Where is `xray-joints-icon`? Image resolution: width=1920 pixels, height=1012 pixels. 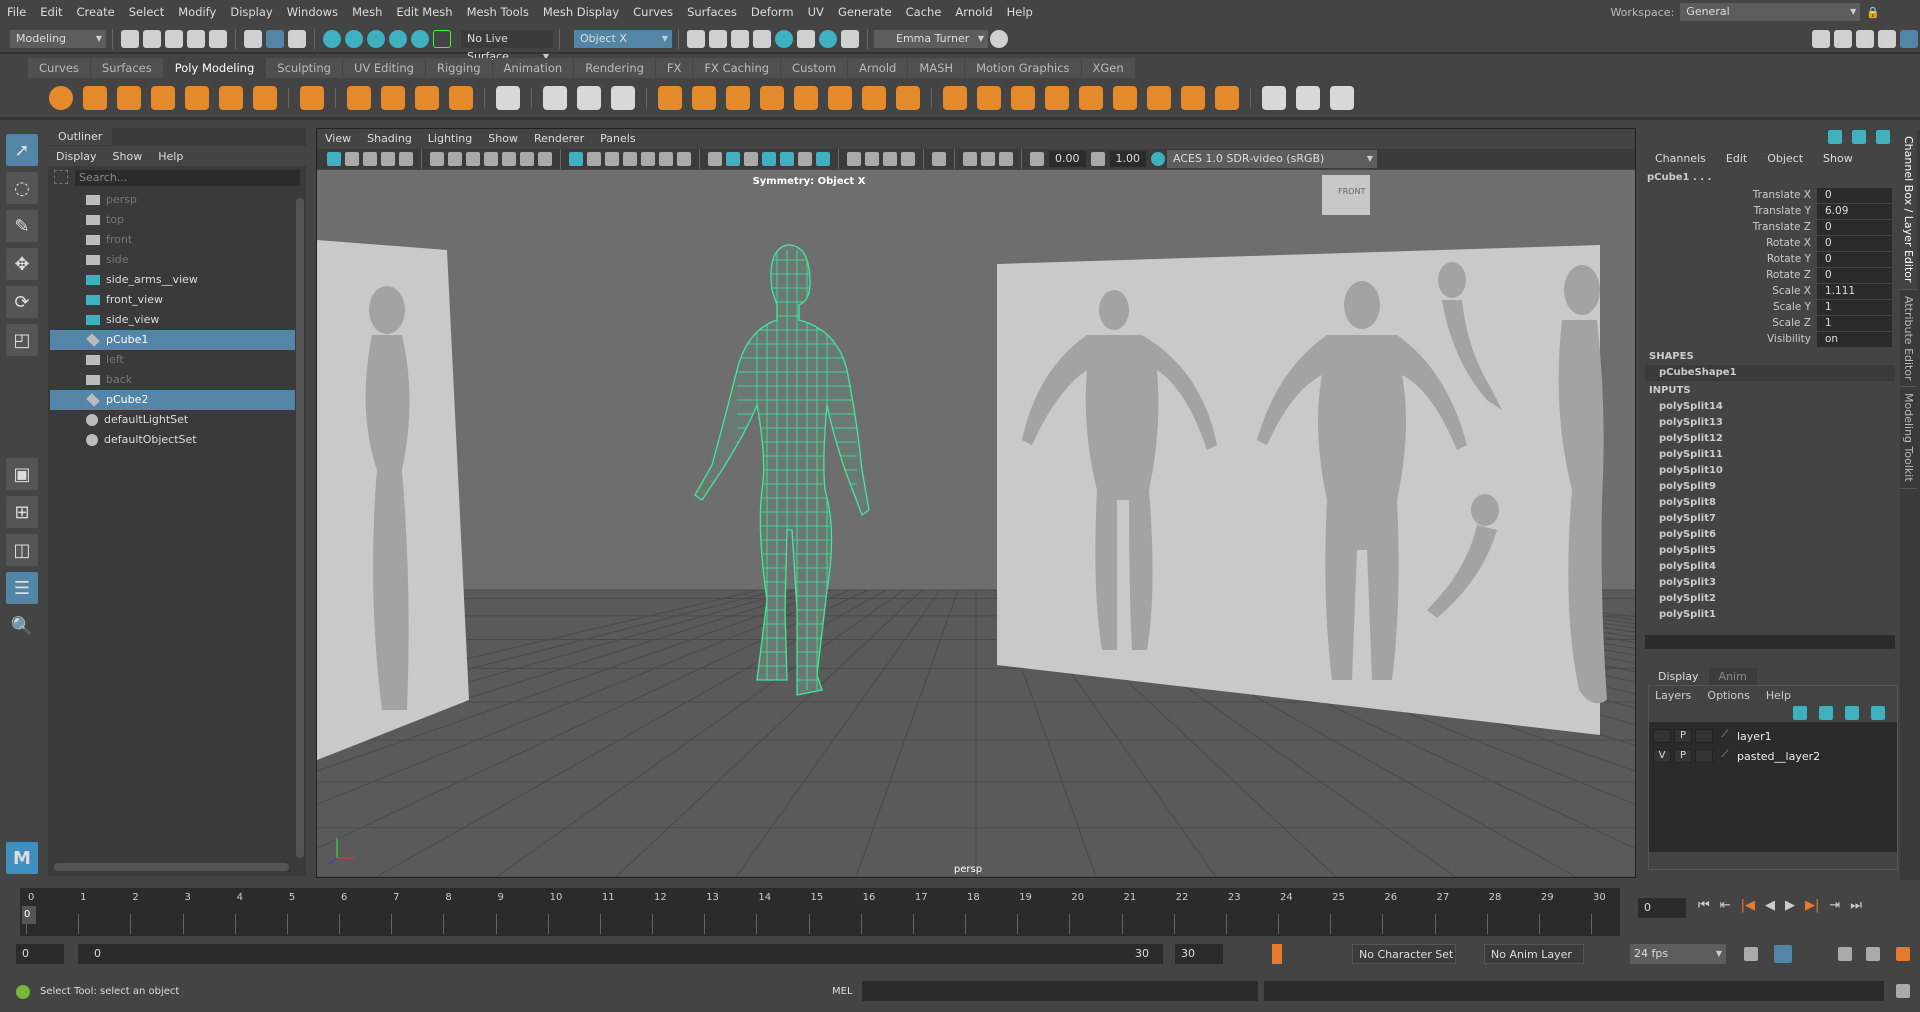
xray-joints-icon is located at coordinates (666, 159).